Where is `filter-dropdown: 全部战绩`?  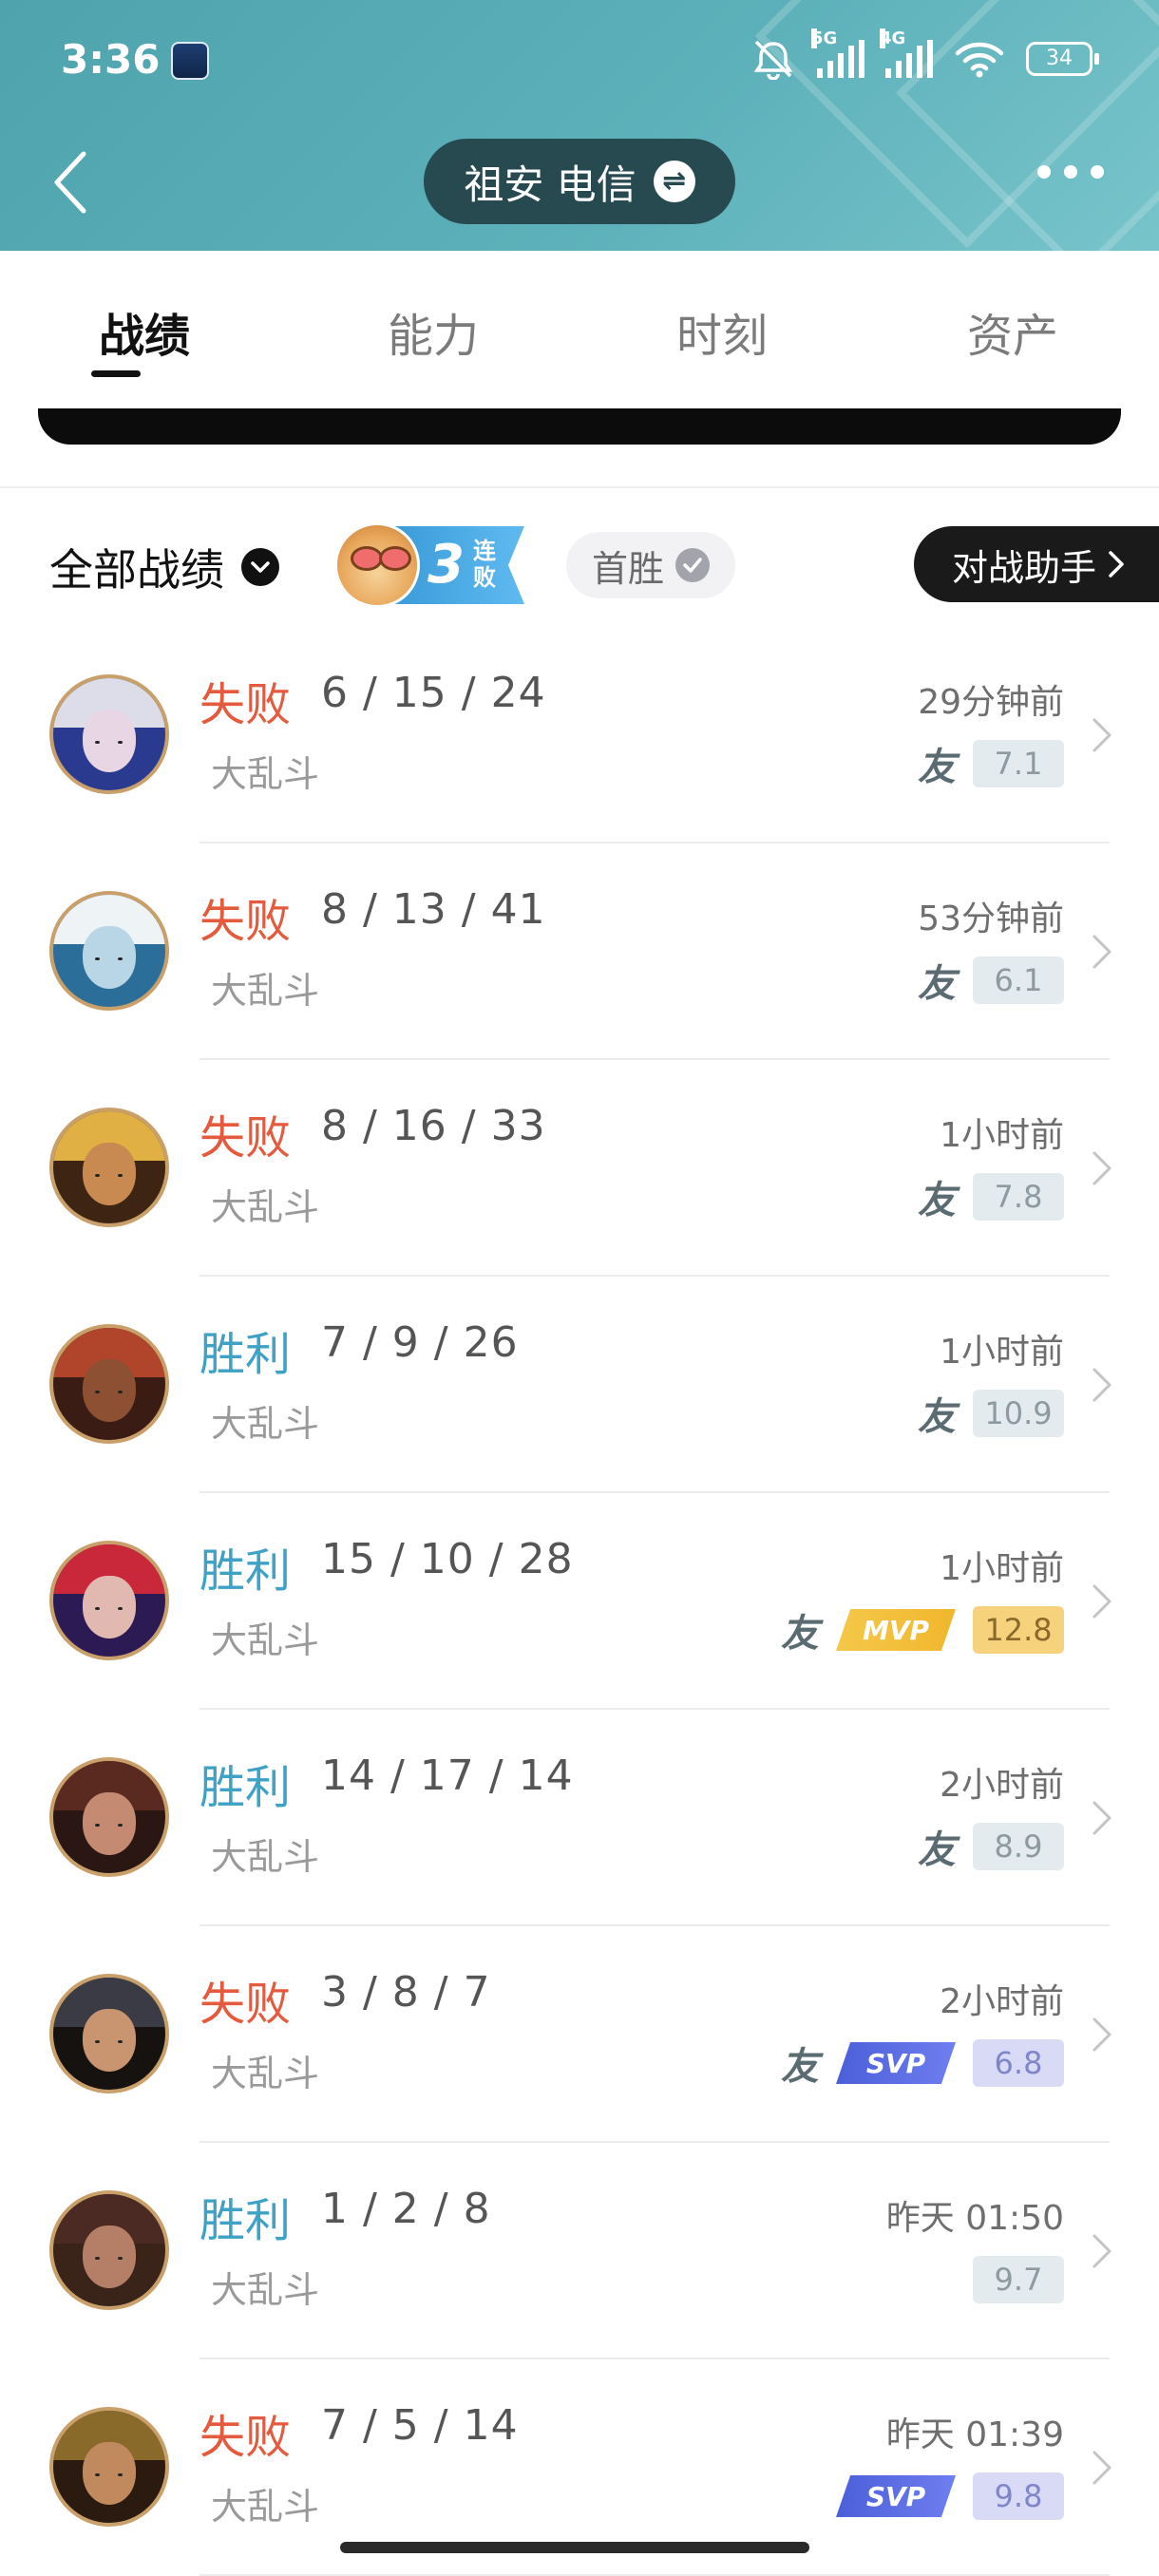 filter-dropdown: 全部战绩 is located at coordinates (164, 567).